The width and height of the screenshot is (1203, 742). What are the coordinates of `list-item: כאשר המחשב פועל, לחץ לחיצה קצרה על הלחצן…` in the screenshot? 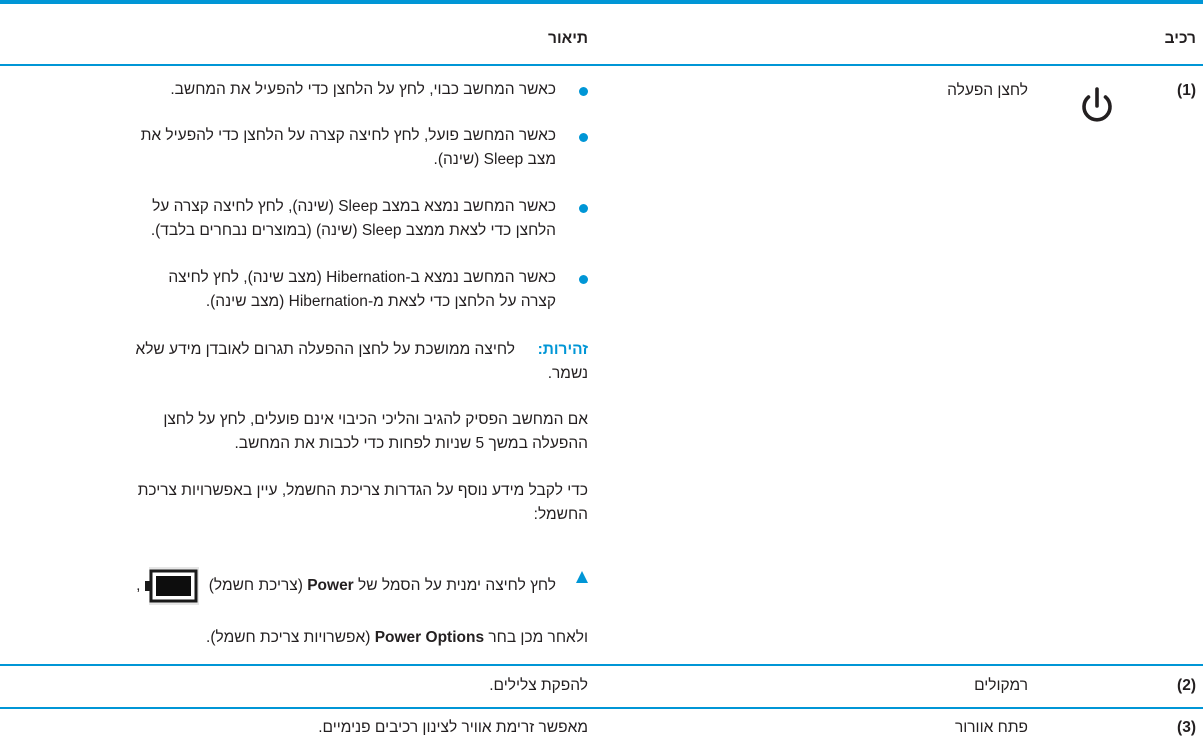 It's located at (299, 148).